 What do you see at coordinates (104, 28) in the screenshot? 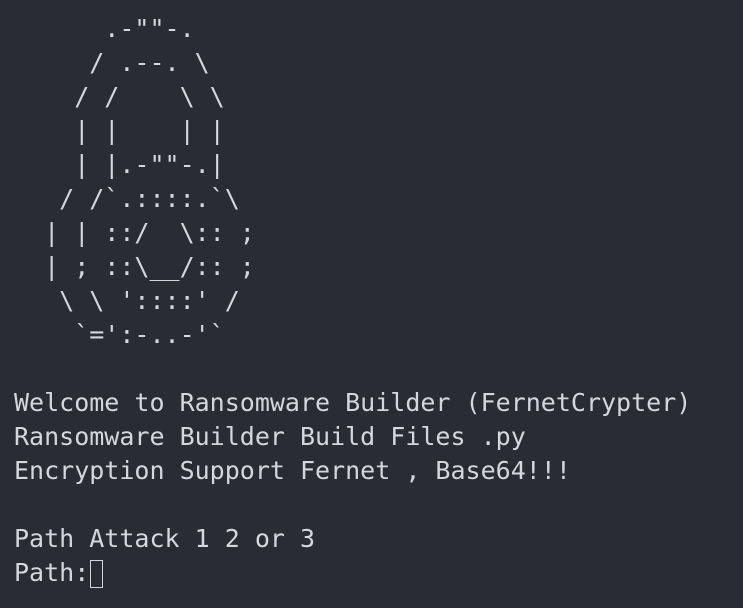
I see `ascii-art-line: .-""-.` at bounding box center [104, 28].